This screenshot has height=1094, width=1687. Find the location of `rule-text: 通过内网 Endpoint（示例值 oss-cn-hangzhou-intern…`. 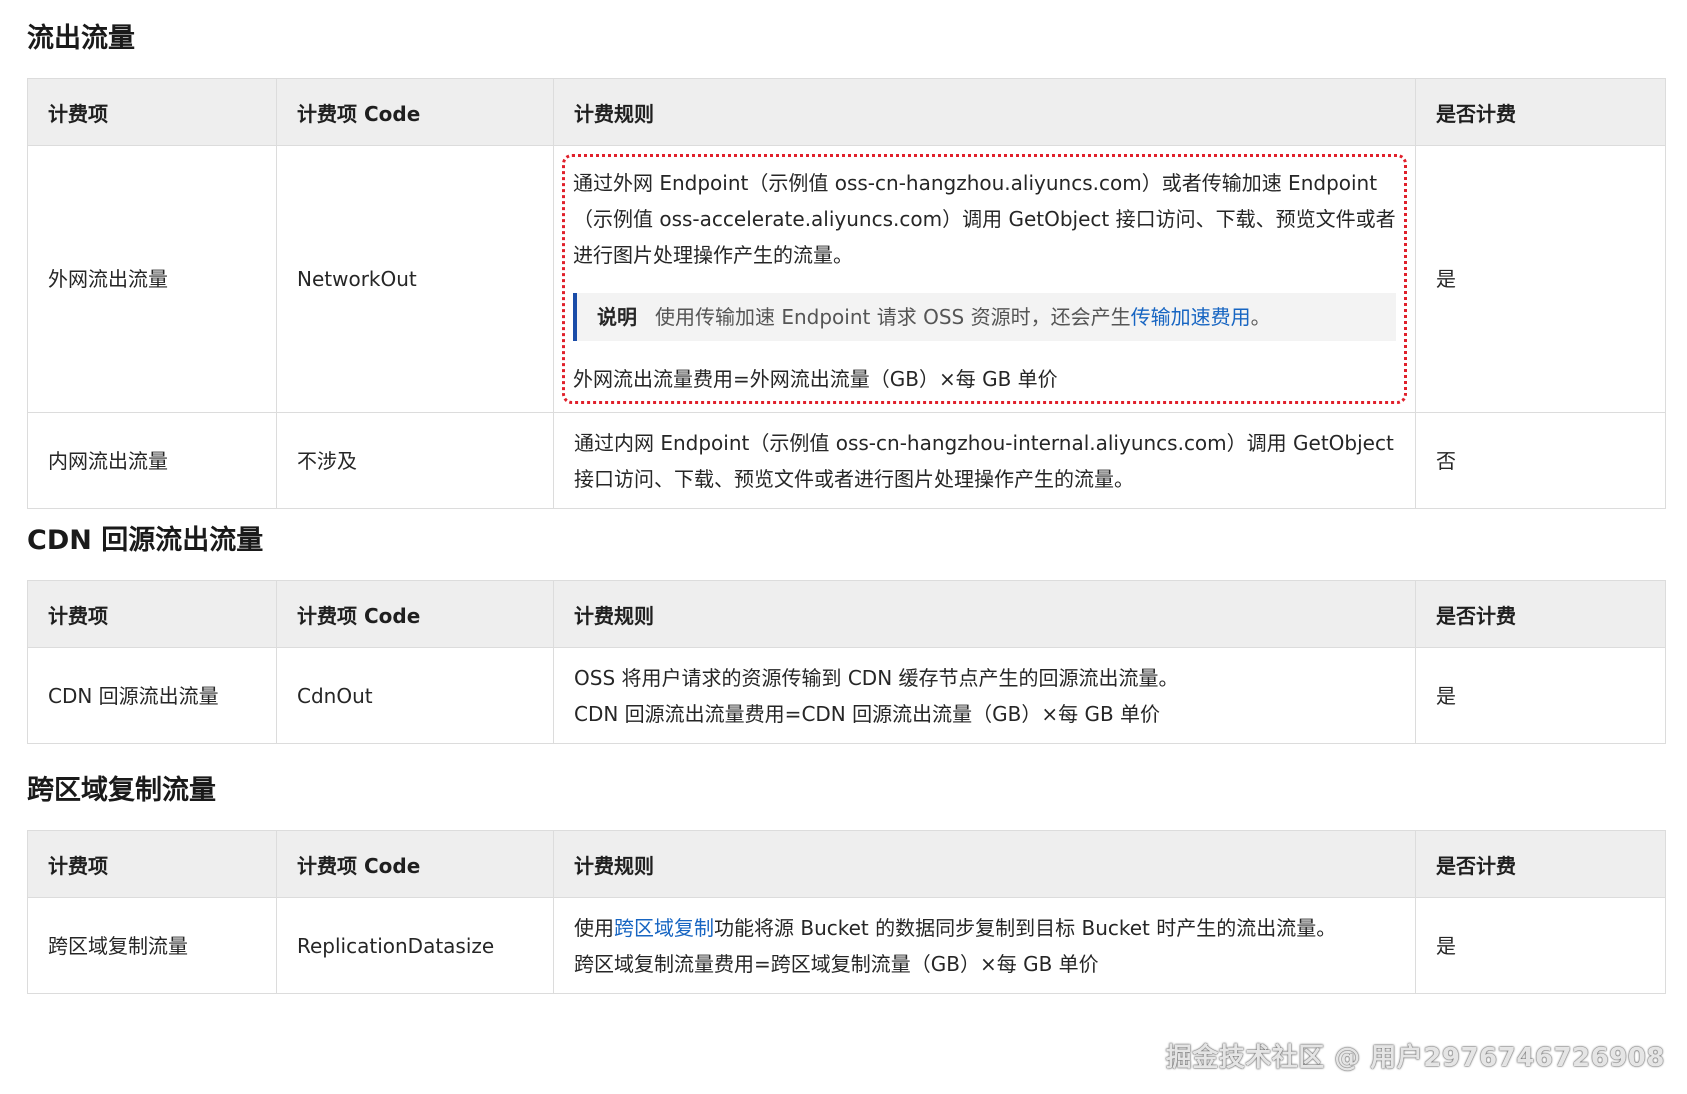

rule-text: 通过内网 Endpoint（示例值 oss-cn-hangzhou-intern… is located at coordinates (984, 460).